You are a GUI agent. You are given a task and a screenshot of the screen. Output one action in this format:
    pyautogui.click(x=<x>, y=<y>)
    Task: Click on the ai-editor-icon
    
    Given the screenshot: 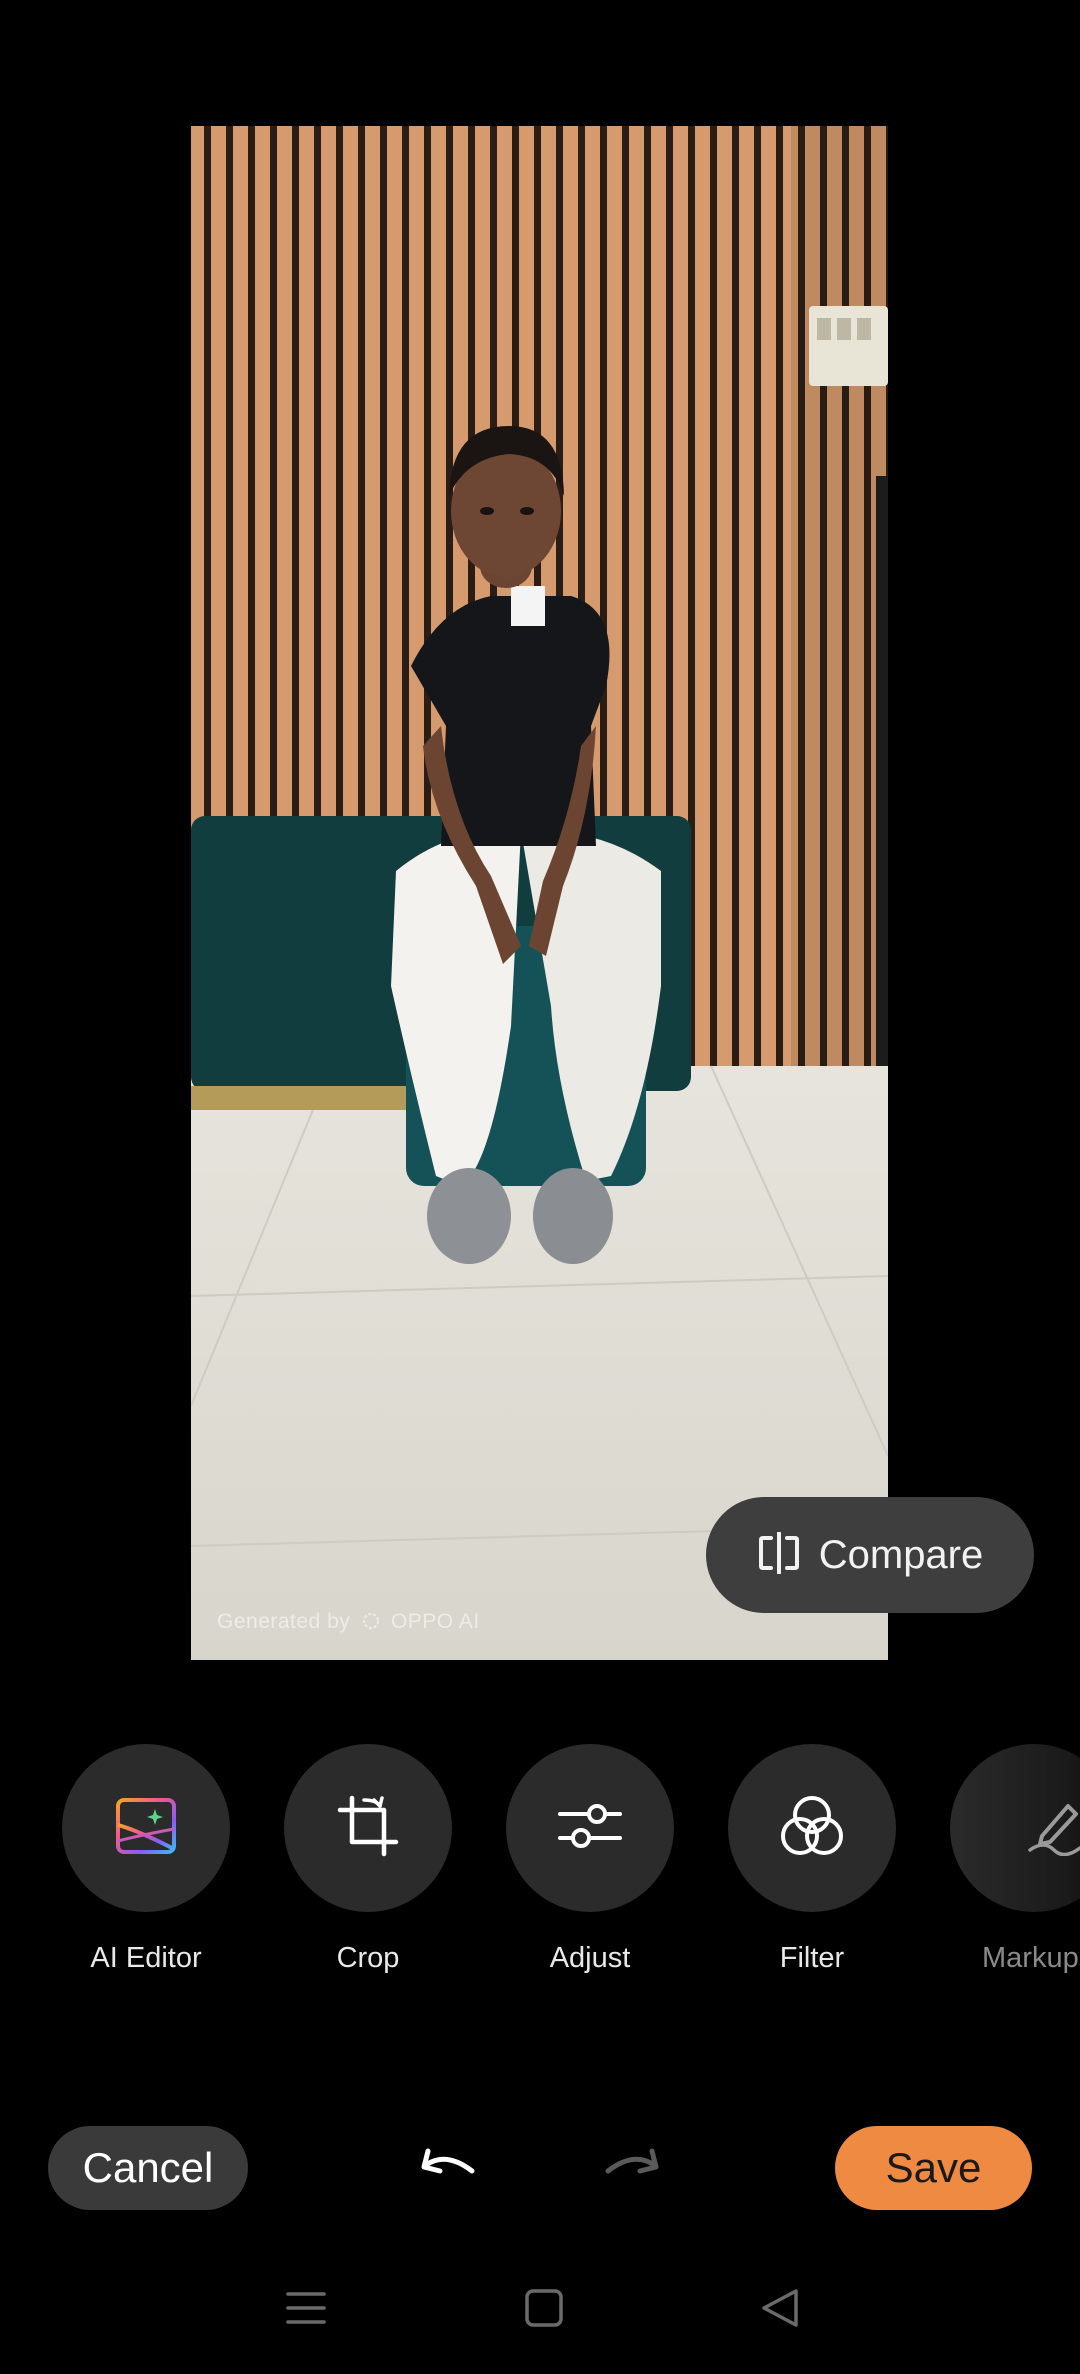 What is the action you would take?
    pyautogui.click(x=146, y=1828)
    